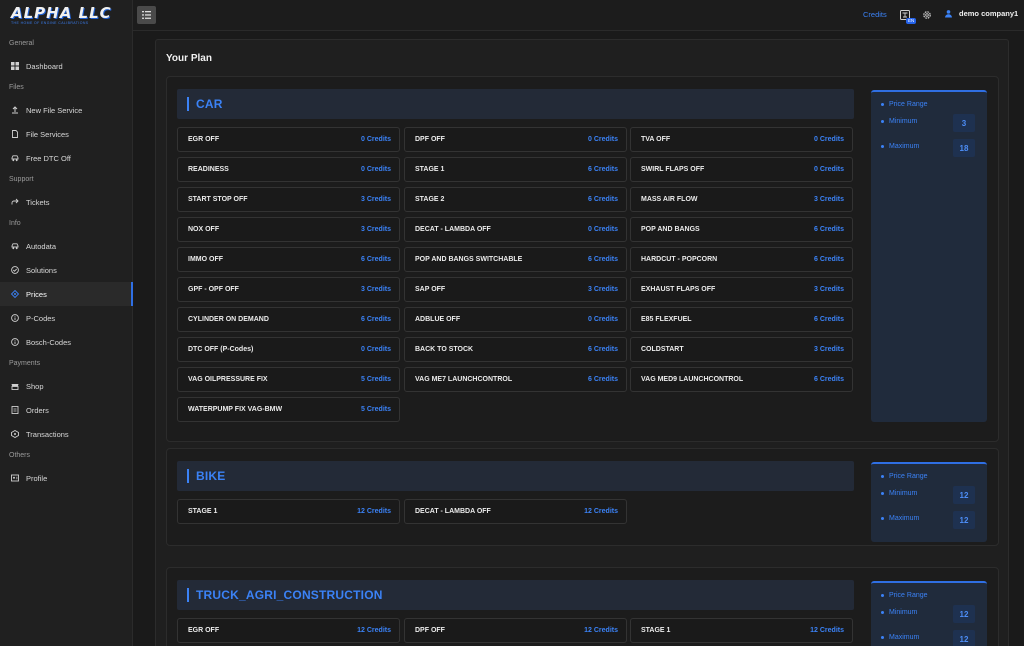 Image resolution: width=1024 pixels, height=646 pixels. Describe the element at coordinates (205, 259) in the screenshot. I see `service-name: IMMO OFF` at that location.